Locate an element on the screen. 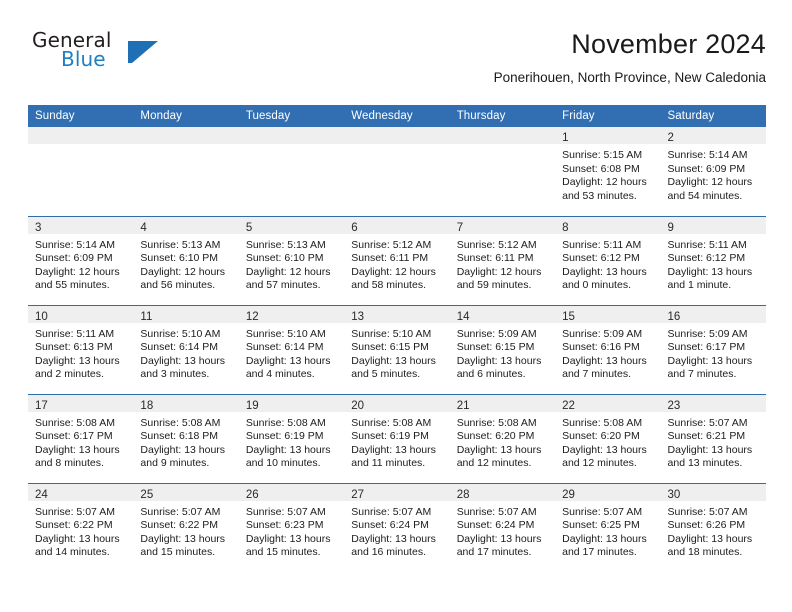  day-number: 22 is located at coordinates (568, 405).